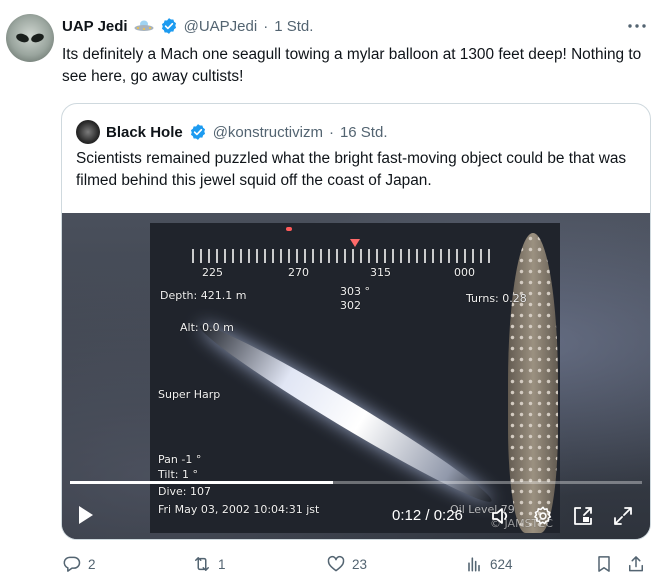 The height and width of the screenshot is (588, 663). What do you see at coordinates (86, 515) in the screenshot?
I see `play-icon` at bounding box center [86, 515].